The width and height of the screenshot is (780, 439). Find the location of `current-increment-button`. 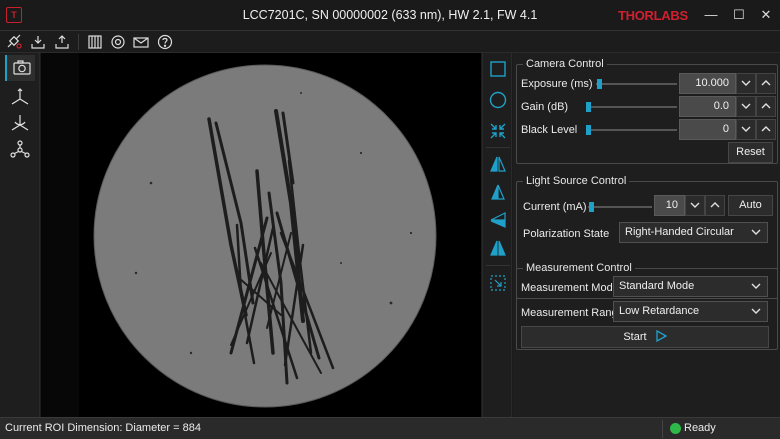

current-increment-button is located at coordinates (715, 205).